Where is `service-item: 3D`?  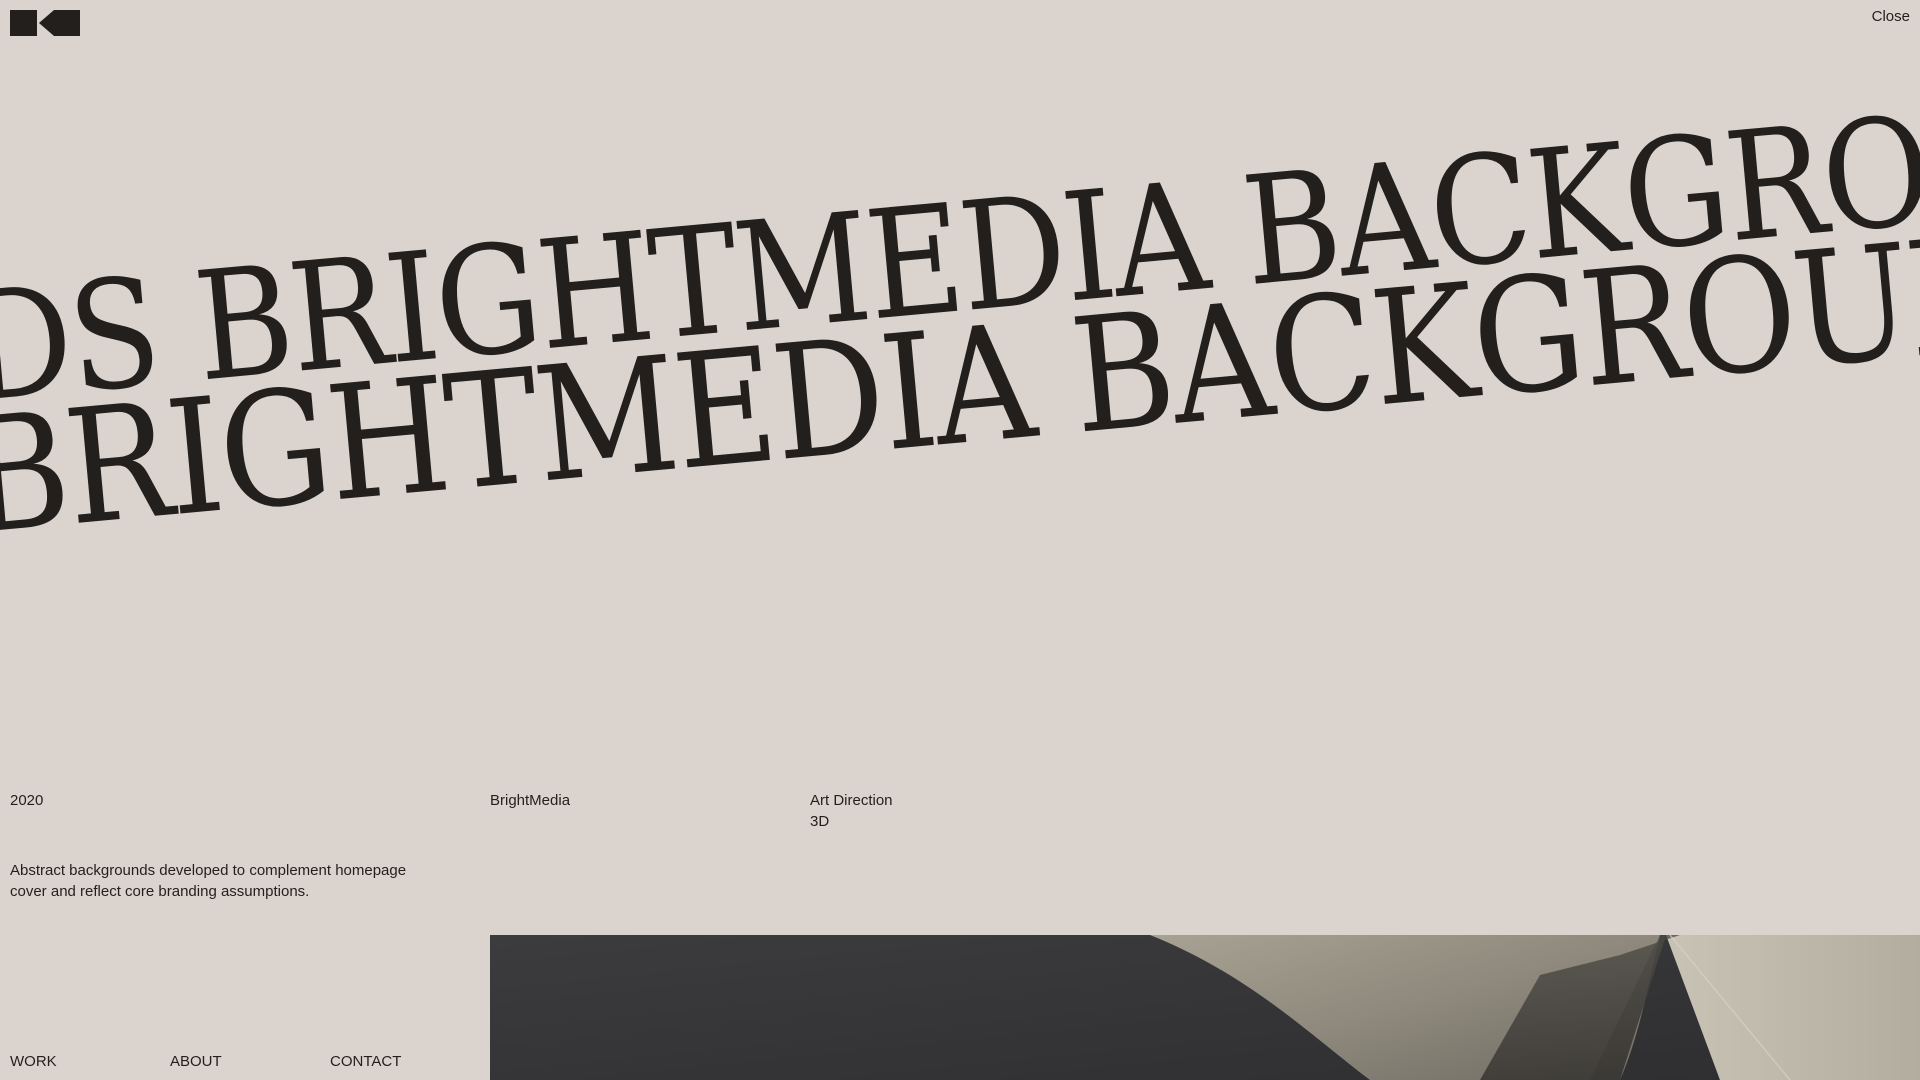 service-item: 3D is located at coordinates (820, 821).